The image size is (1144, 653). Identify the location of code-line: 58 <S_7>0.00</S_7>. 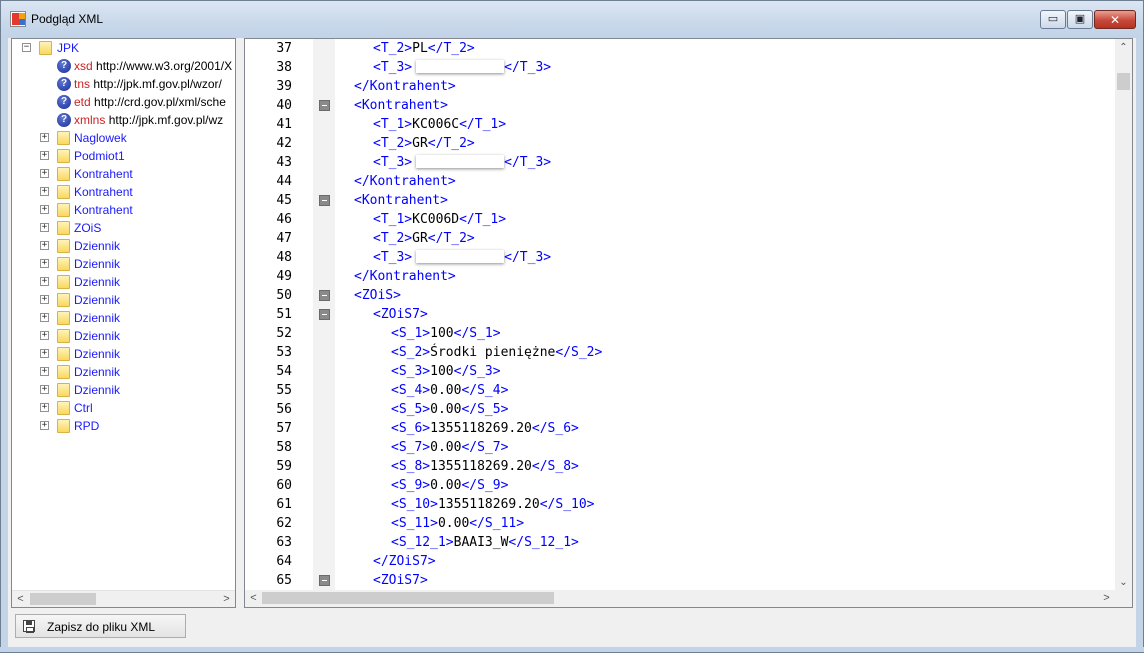
(680, 447).